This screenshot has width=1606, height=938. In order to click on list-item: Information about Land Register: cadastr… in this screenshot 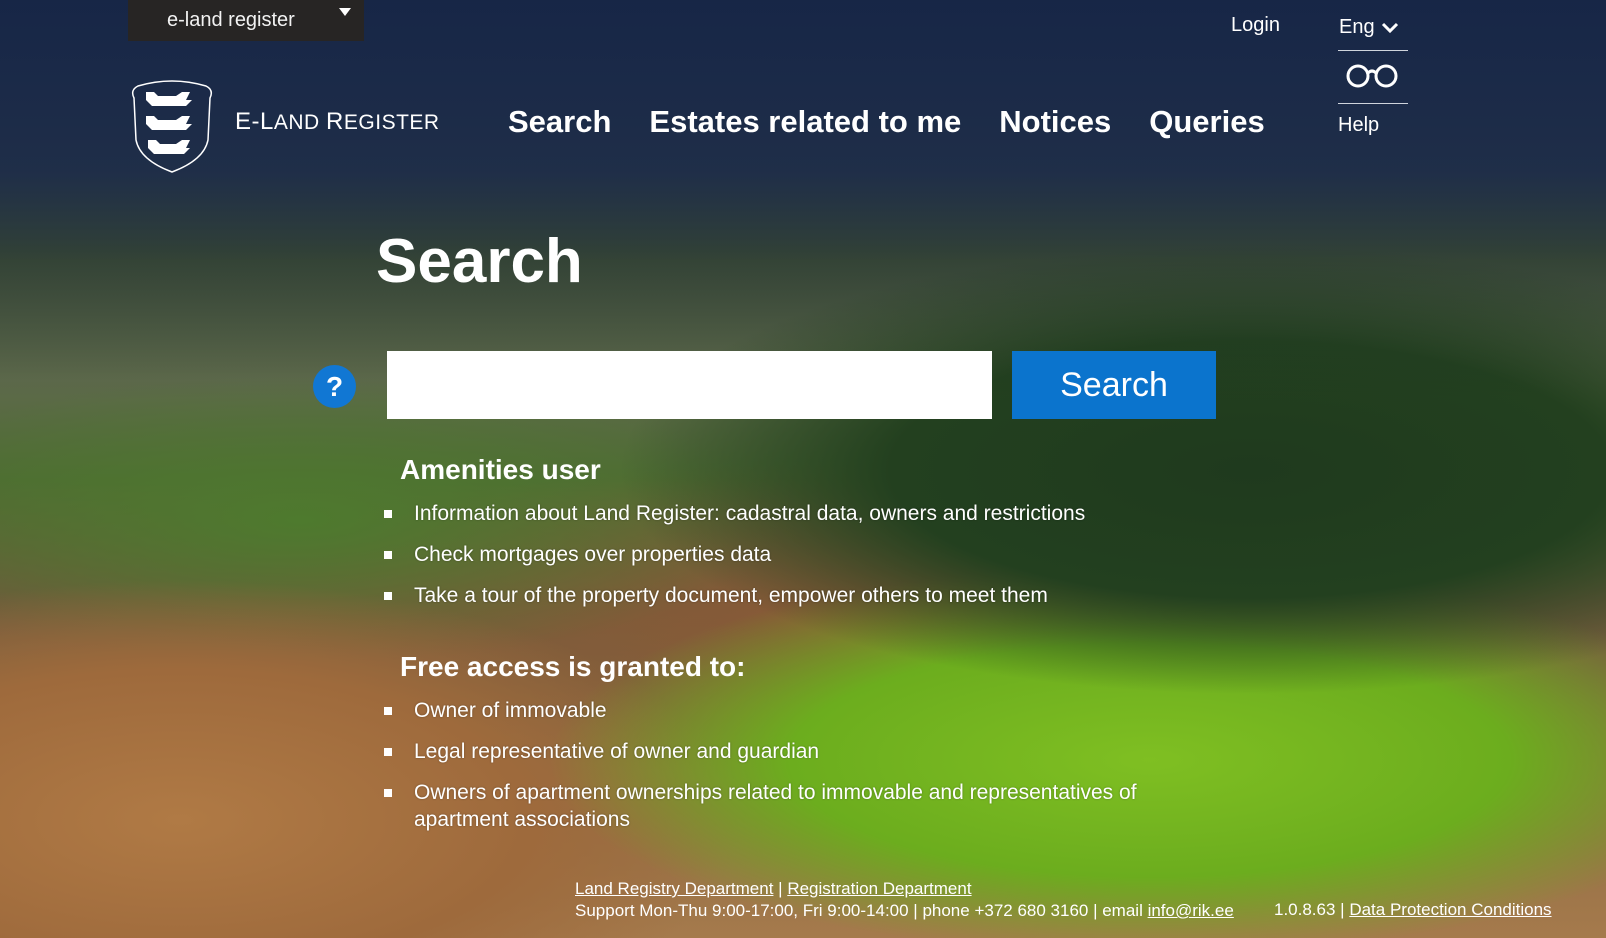, I will do `click(734, 513)`.